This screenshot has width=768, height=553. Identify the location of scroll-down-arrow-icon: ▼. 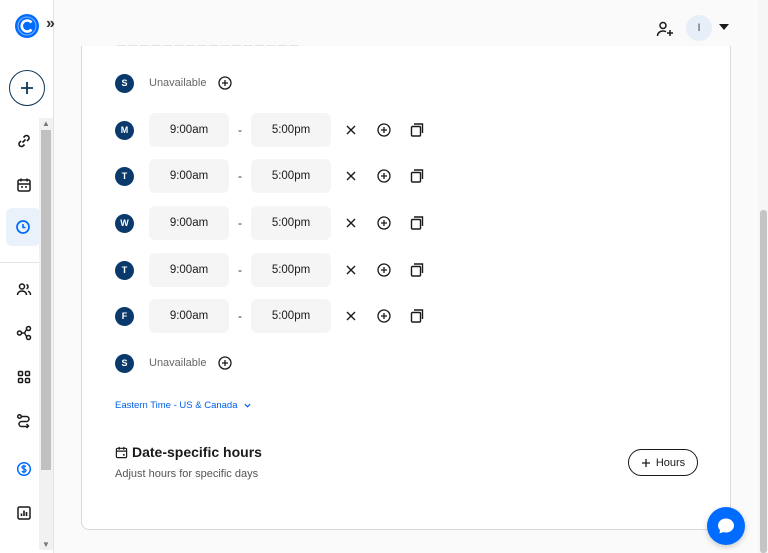
(46, 544).